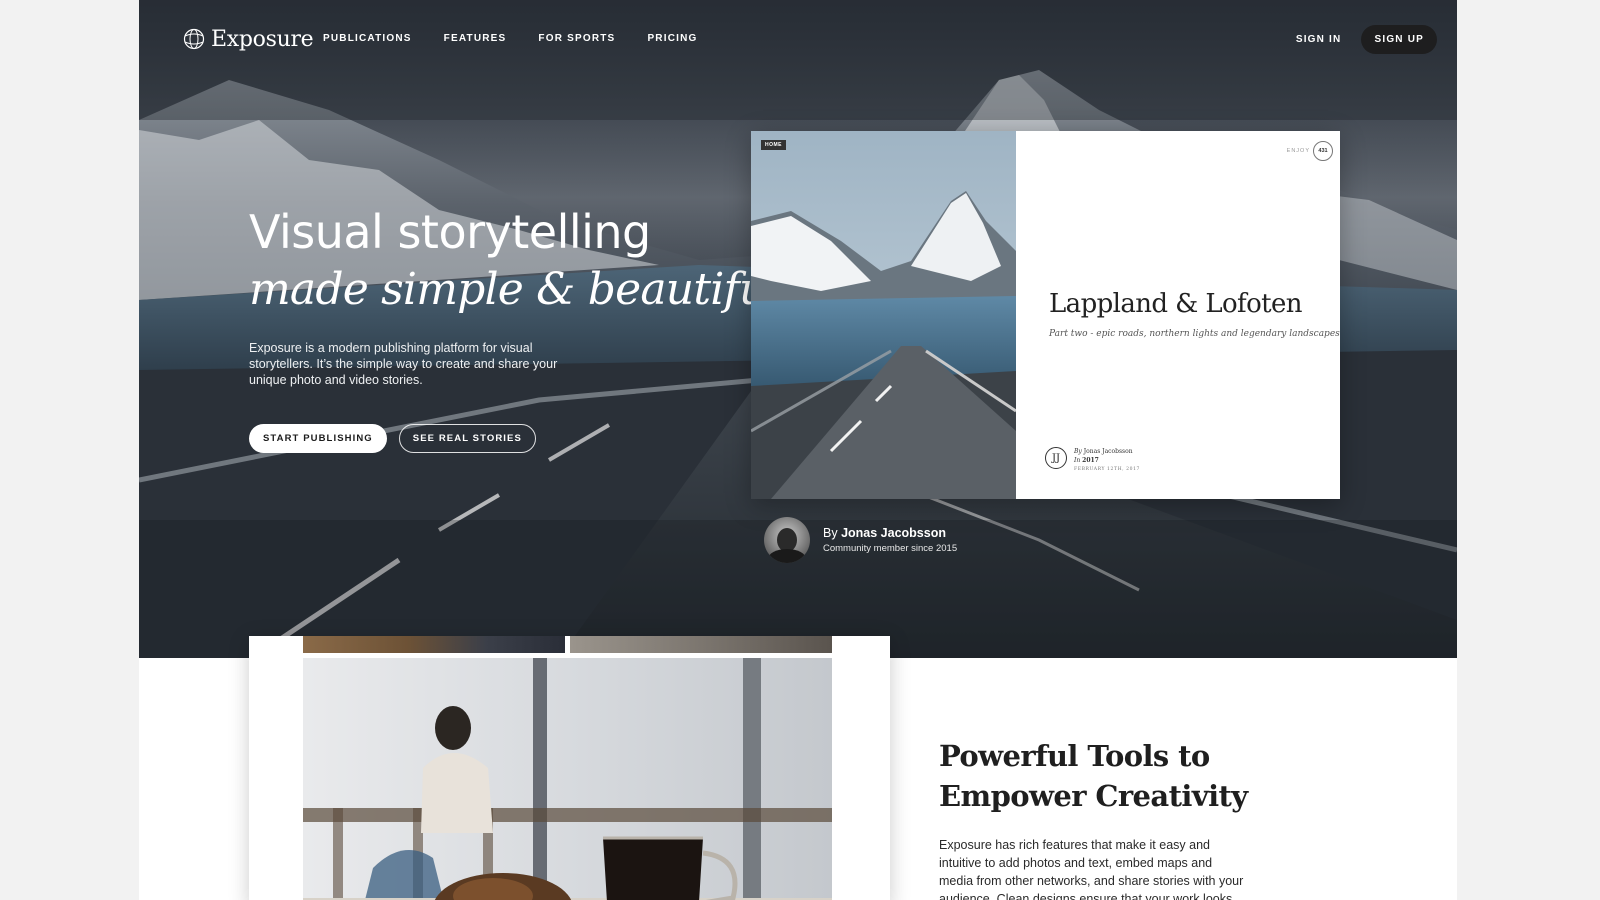  What do you see at coordinates (893, 533) in the screenshot?
I see `credit-author-name: Jonas Jacobsson` at bounding box center [893, 533].